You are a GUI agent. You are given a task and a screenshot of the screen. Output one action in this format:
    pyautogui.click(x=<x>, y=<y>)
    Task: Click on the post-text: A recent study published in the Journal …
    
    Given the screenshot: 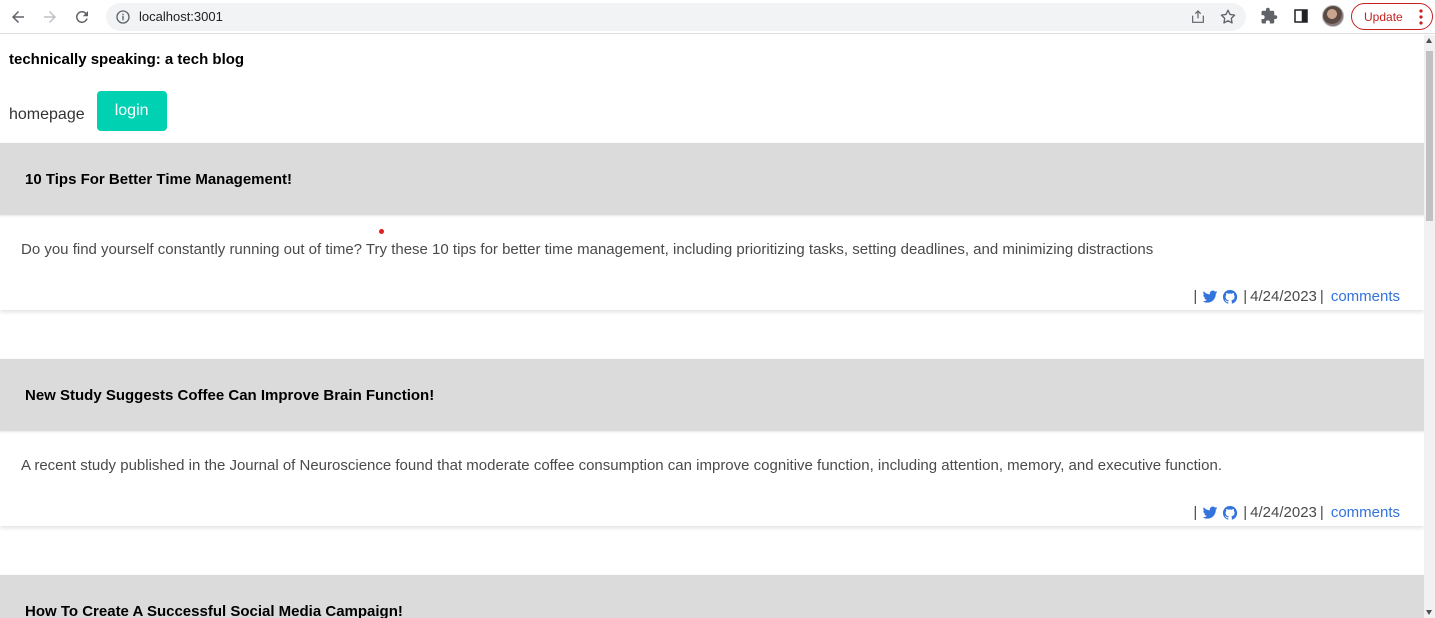 What is the action you would take?
    pyautogui.click(x=621, y=465)
    